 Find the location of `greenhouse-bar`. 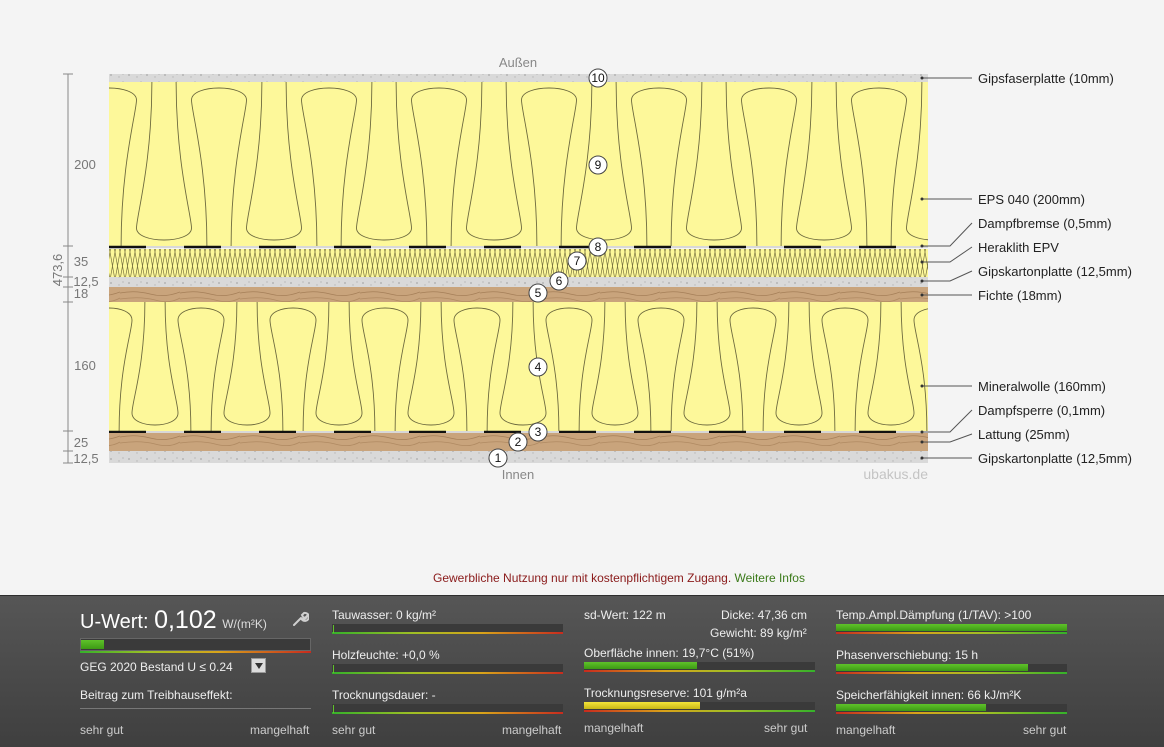

greenhouse-bar is located at coordinates (195, 708).